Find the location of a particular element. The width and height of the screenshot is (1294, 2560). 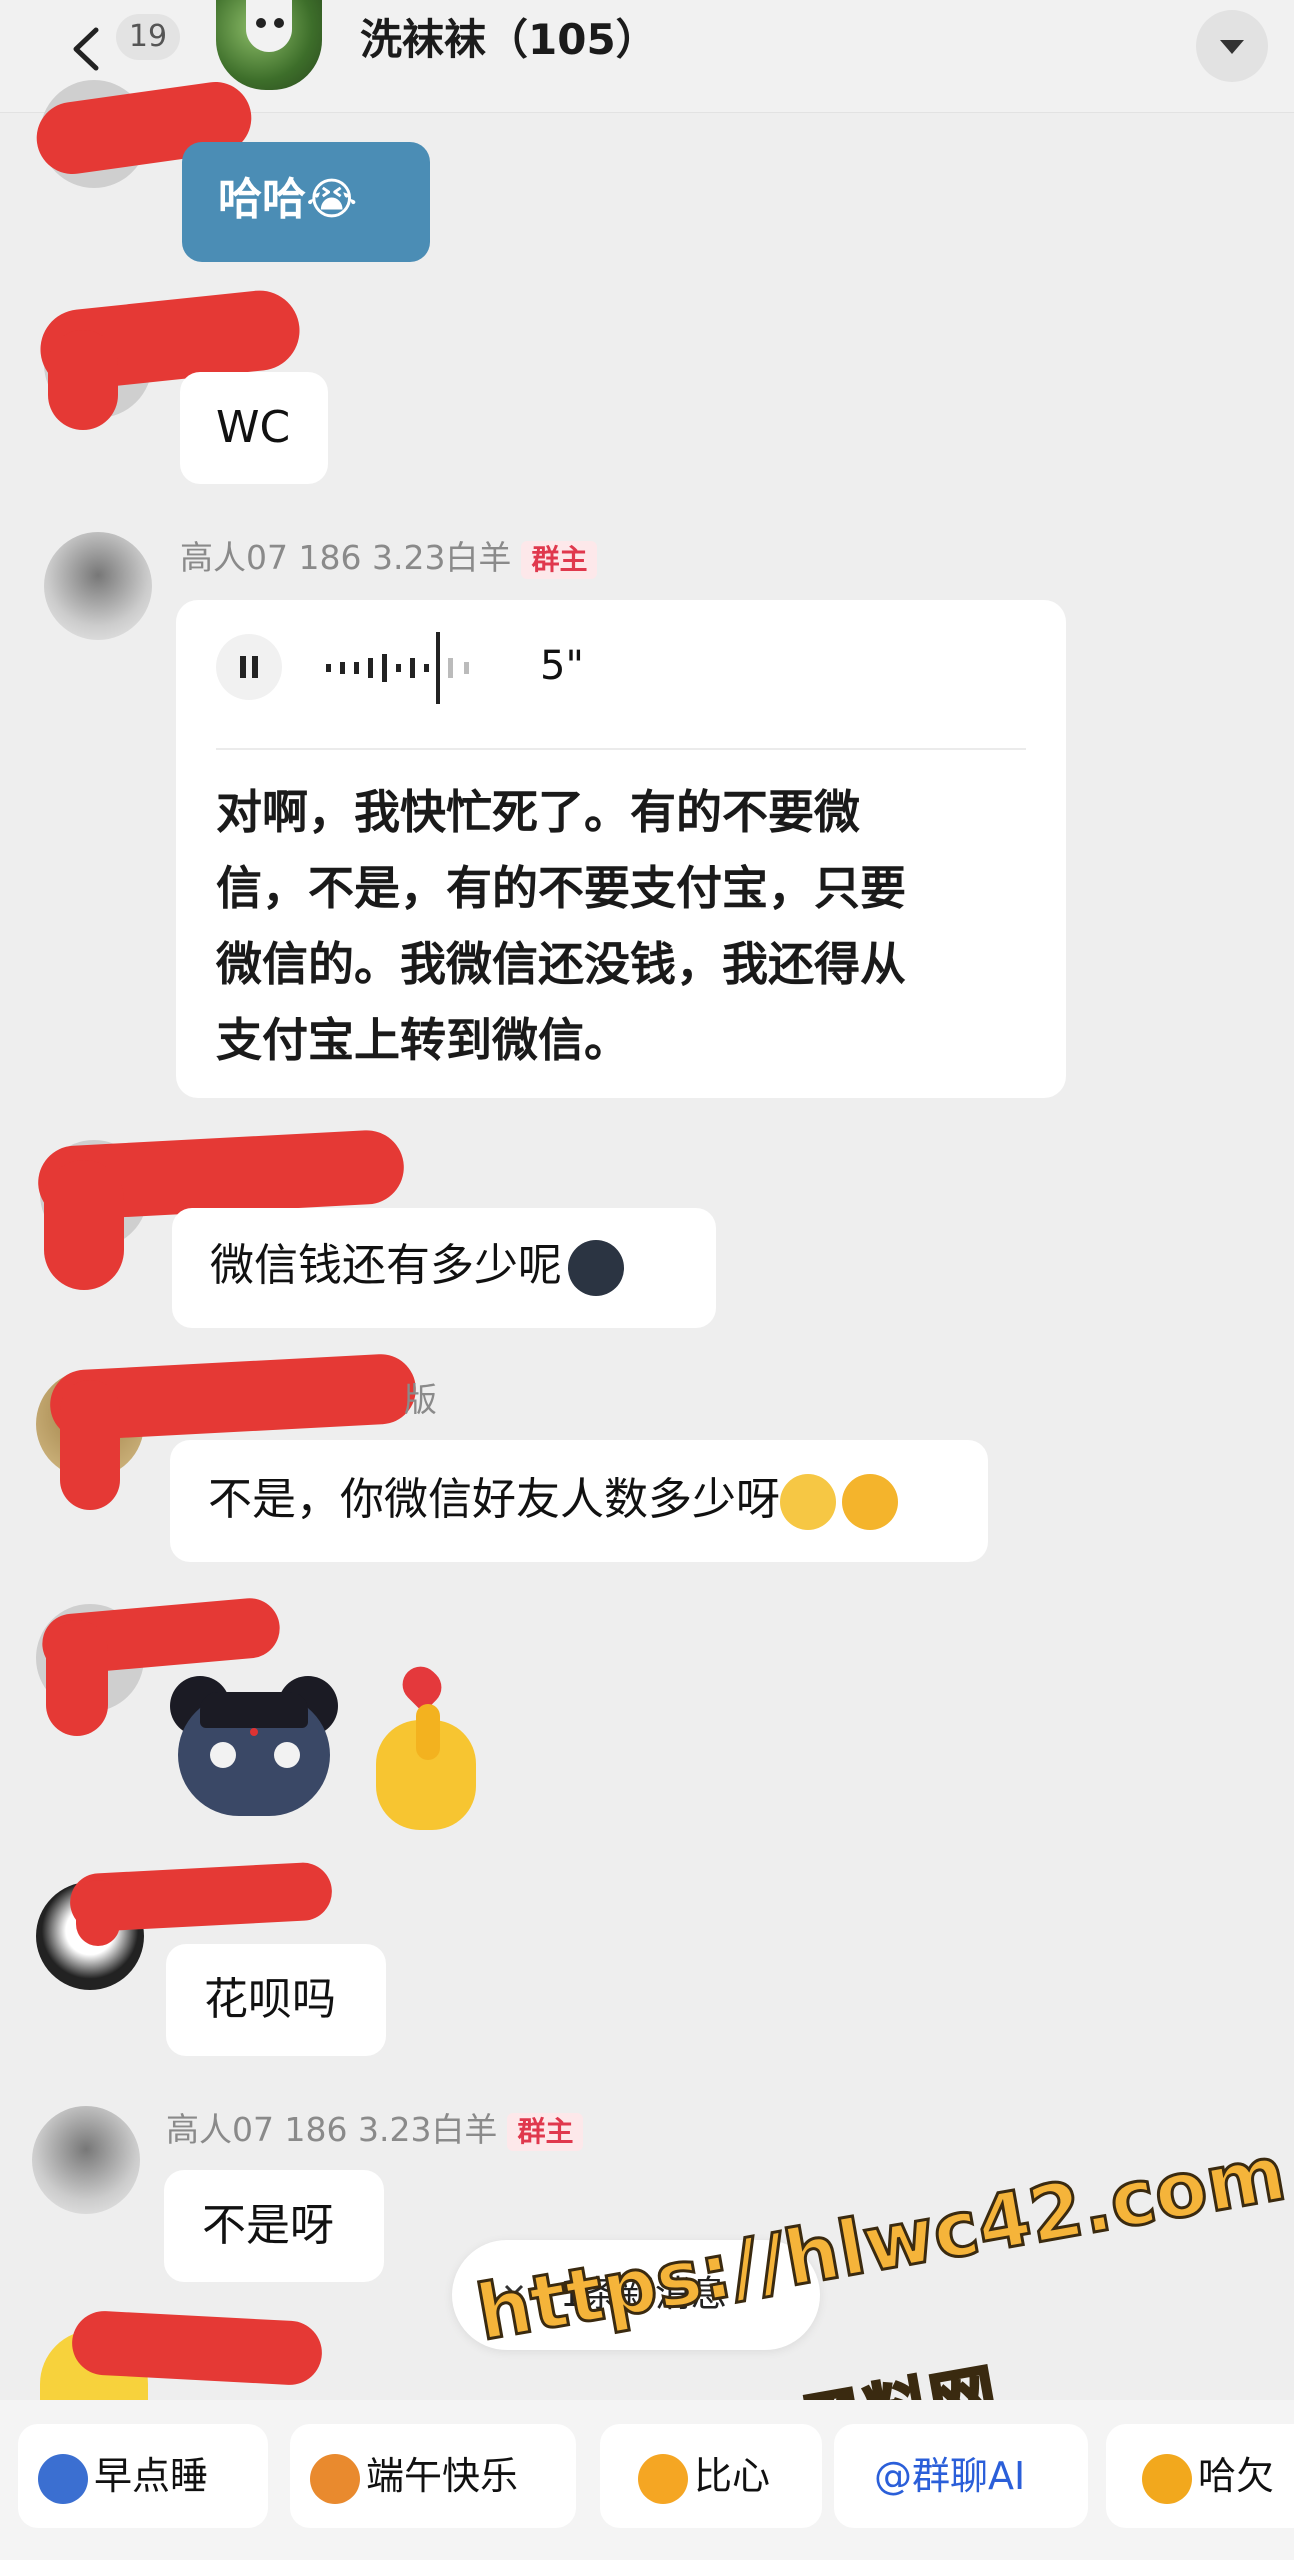

pause-button is located at coordinates (249, 667).